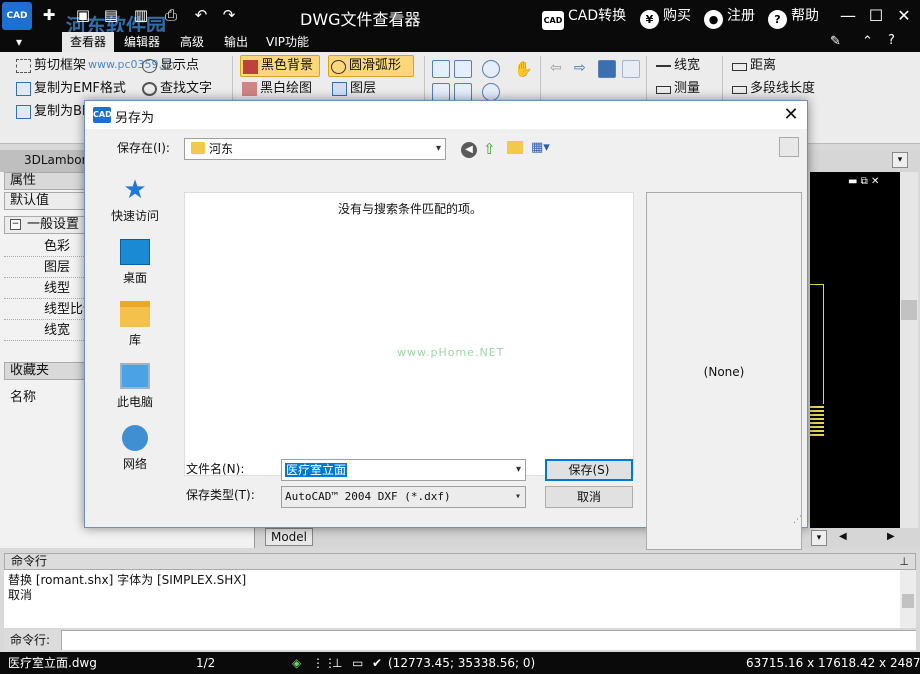  I want to click on zoom-window-icon, so click(441, 69).